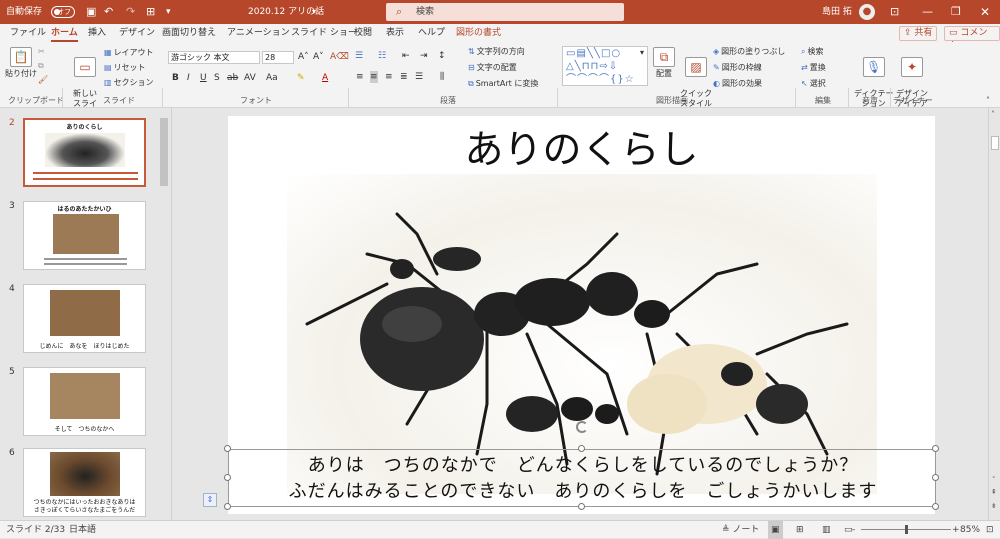 This screenshot has height=539, width=1000. What do you see at coordinates (210, 500) in the screenshot?
I see `autofit-options-icon: ⇕` at bounding box center [210, 500].